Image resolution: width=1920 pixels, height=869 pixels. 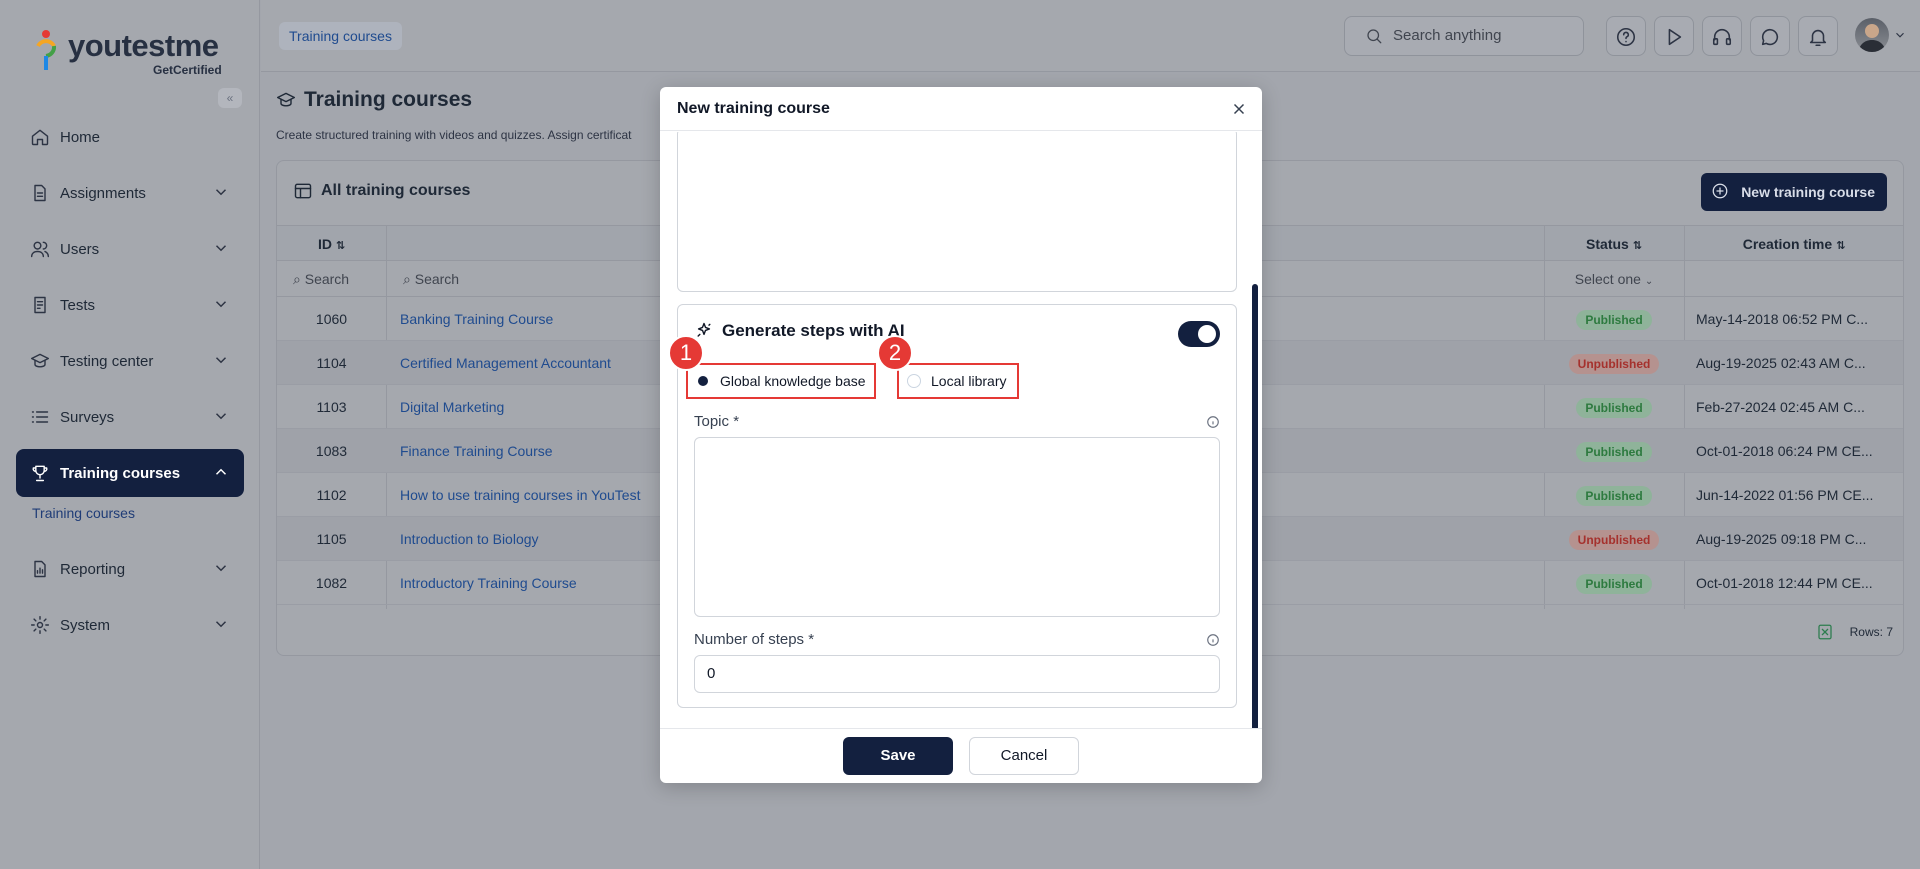 What do you see at coordinates (130, 521) in the screenshot?
I see `sidebar-subitem-training-courses: Training courses` at bounding box center [130, 521].